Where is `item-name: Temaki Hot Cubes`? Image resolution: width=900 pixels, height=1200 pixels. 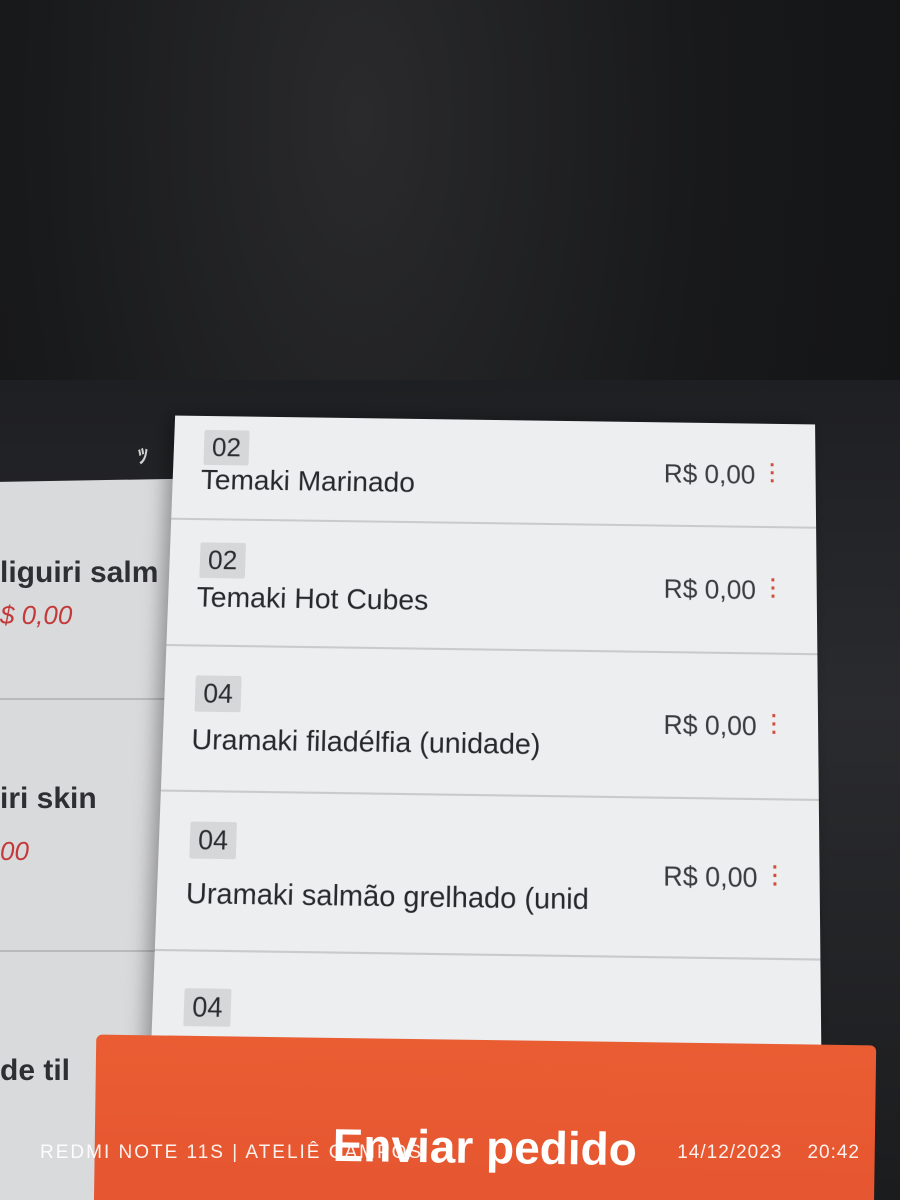 item-name: Temaki Hot Cubes is located at coordinates (312, 598).